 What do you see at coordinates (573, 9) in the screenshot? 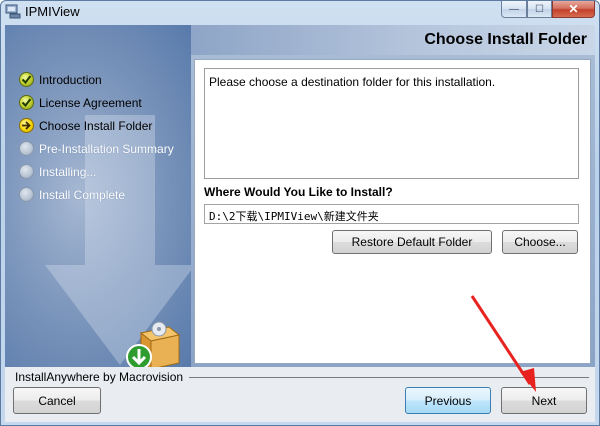
I see `close-button: ✕` at bounding box center [573, 9].